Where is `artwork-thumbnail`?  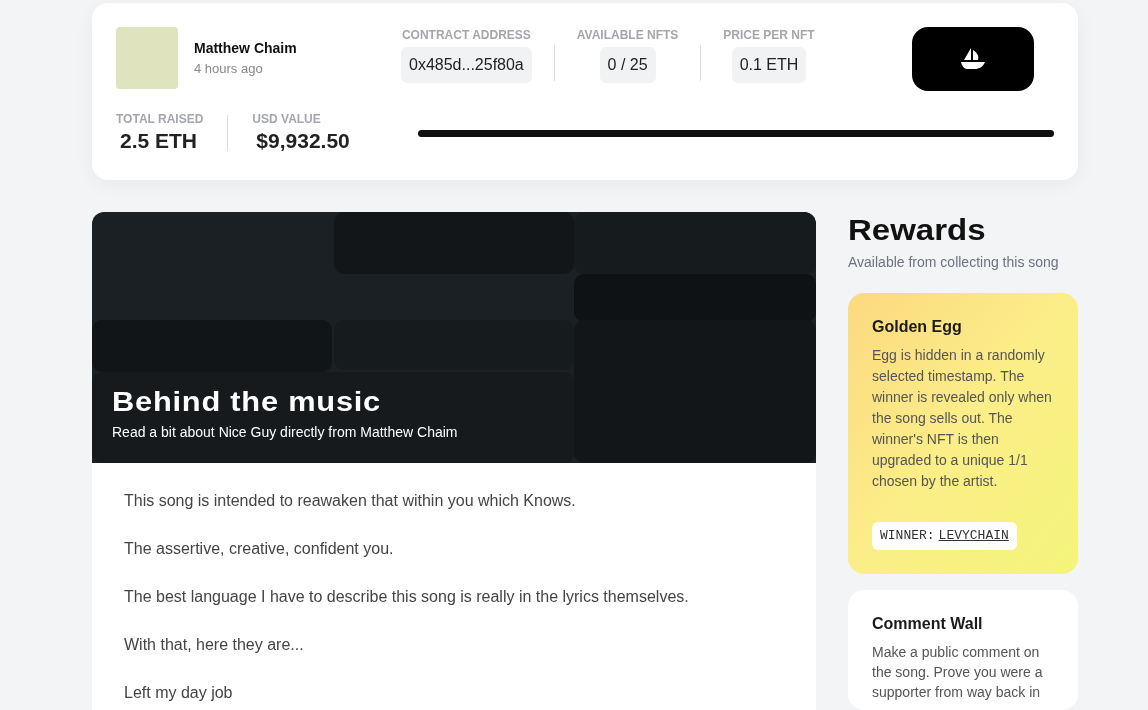 artwork-thumbnail is located at coordinates (147, 58).